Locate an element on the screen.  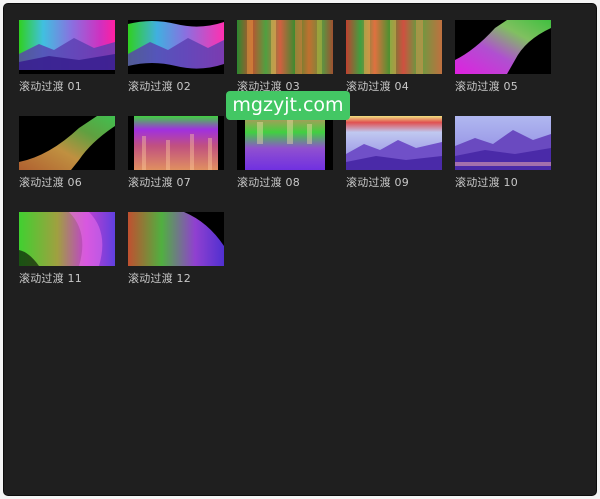
thumbnail-label: 滚动过渡 02 is located at coordinates (159, 86).